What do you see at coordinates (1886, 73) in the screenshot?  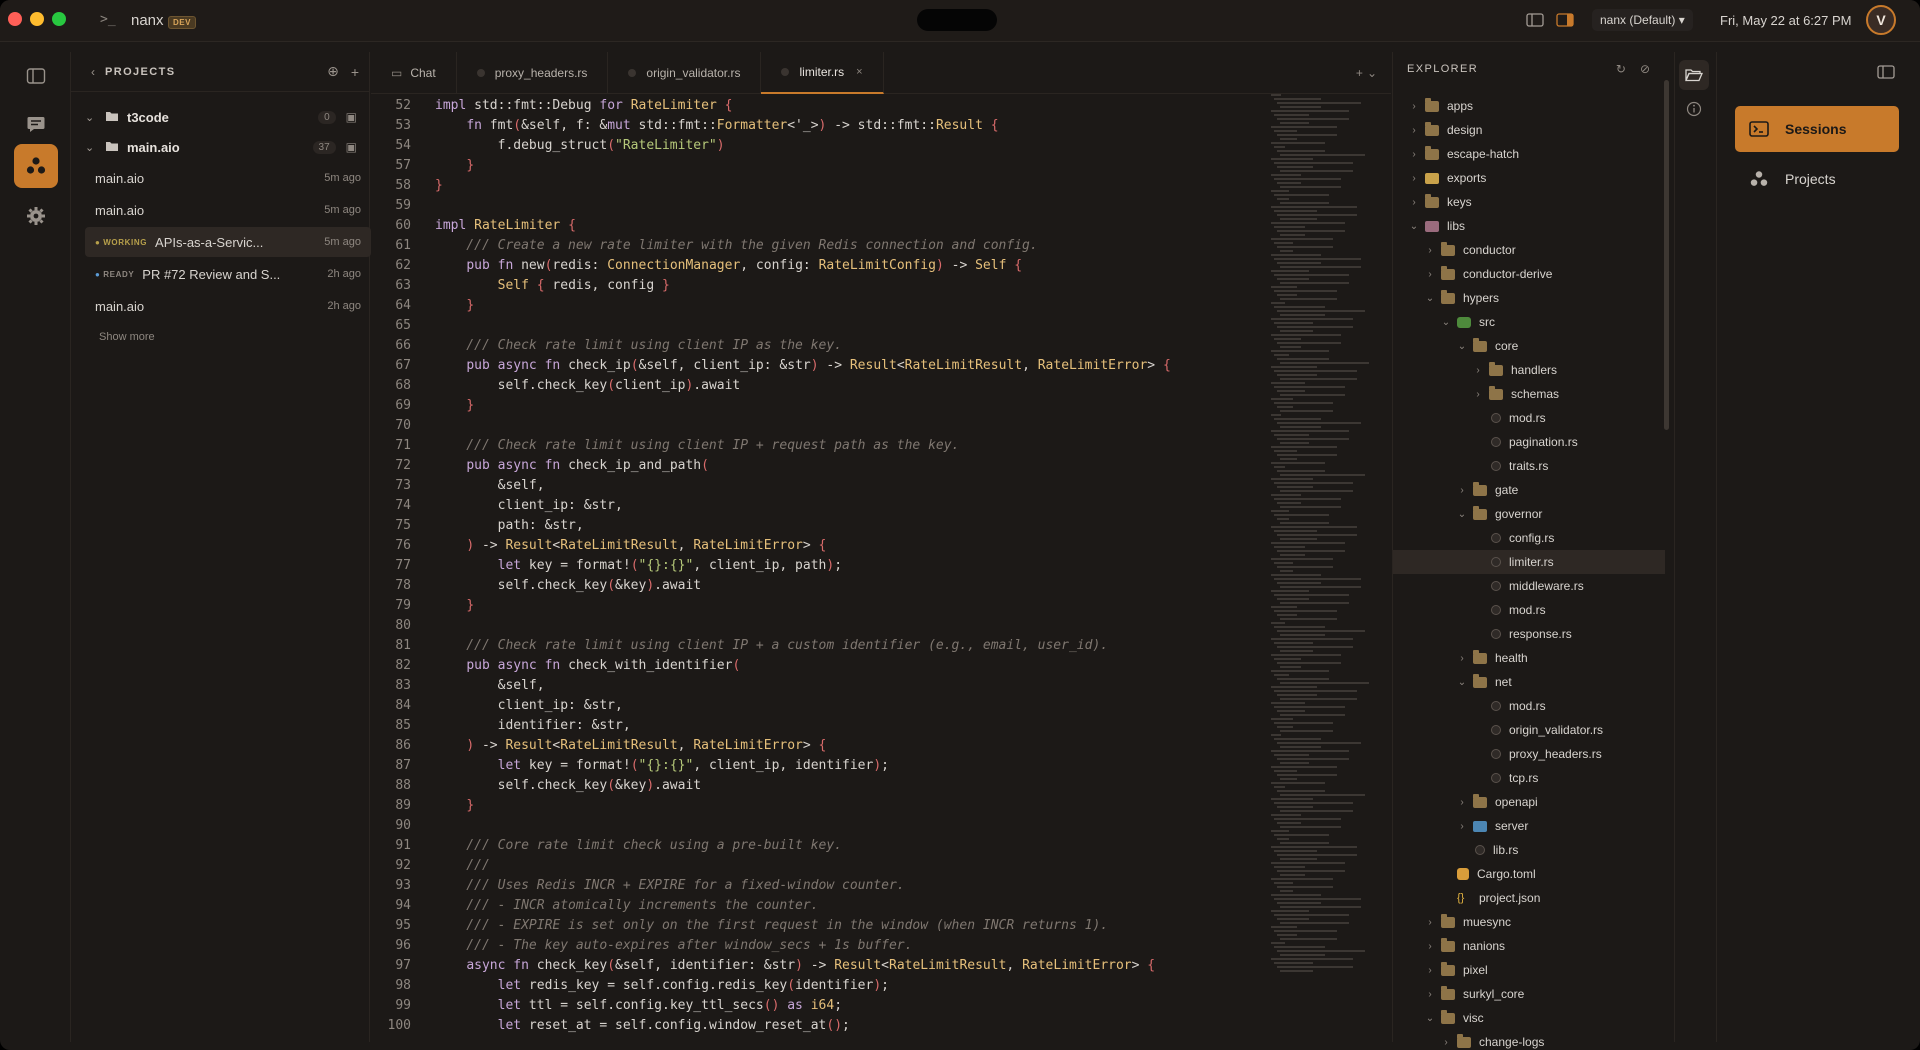 I see `panel-toggle-icon` at bounding box center [1886, 73].